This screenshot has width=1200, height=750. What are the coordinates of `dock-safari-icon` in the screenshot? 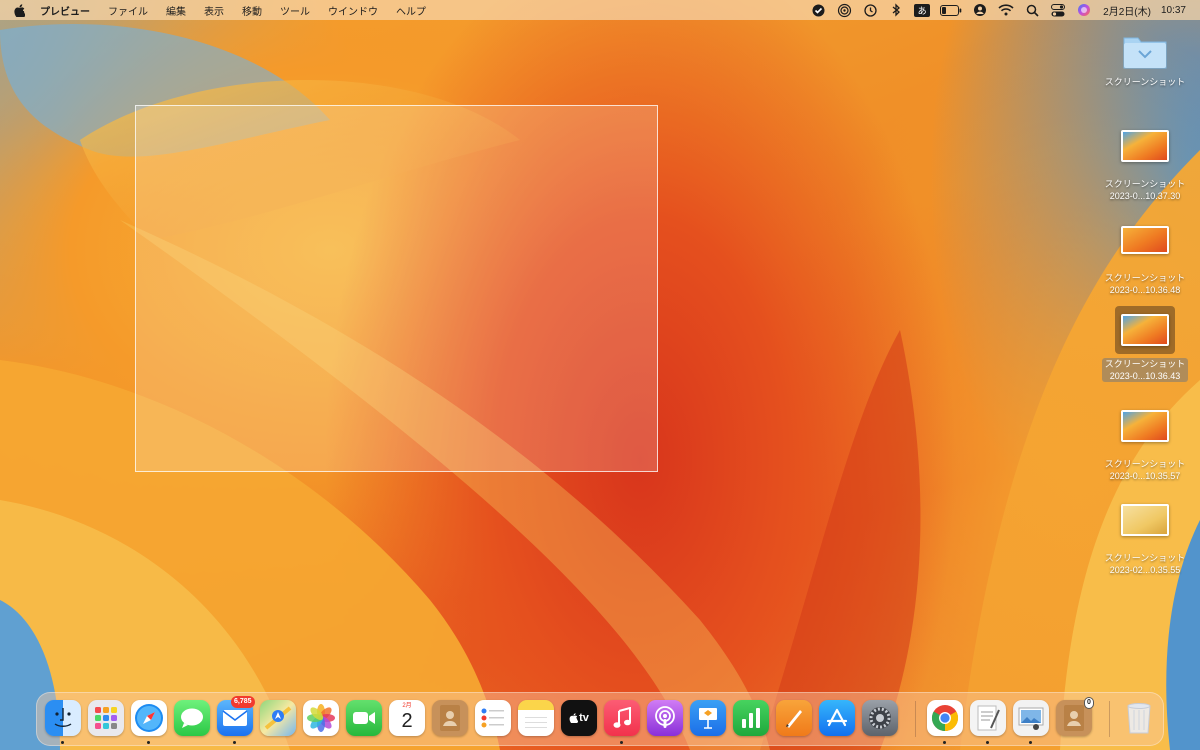 It's located at (149, 718).